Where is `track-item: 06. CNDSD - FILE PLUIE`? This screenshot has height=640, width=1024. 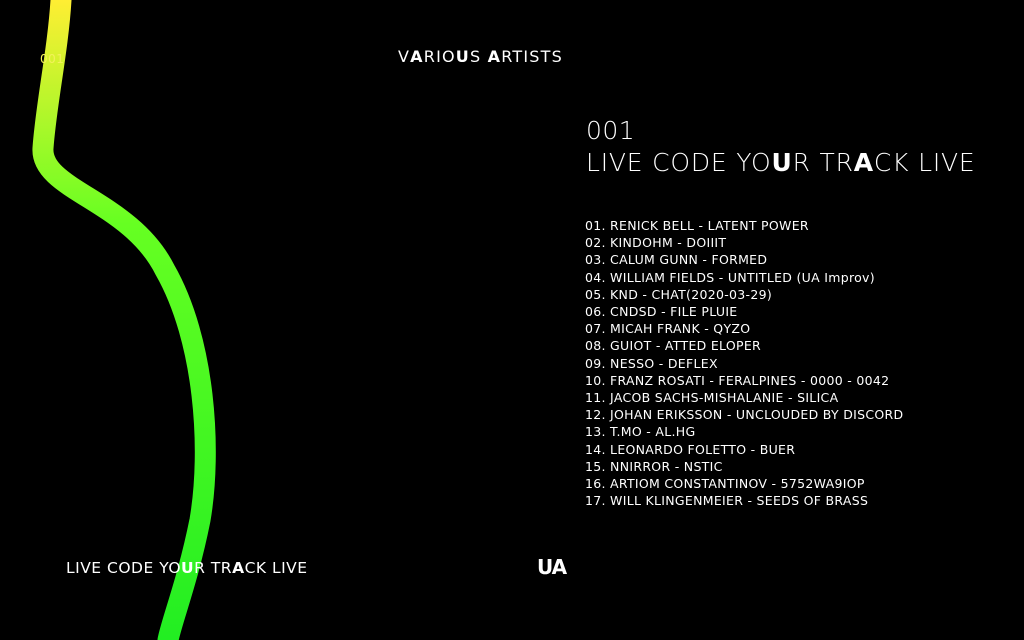 track-item: 06. CNDSD - FILE PLUIE is located at coordinates (661, 312).